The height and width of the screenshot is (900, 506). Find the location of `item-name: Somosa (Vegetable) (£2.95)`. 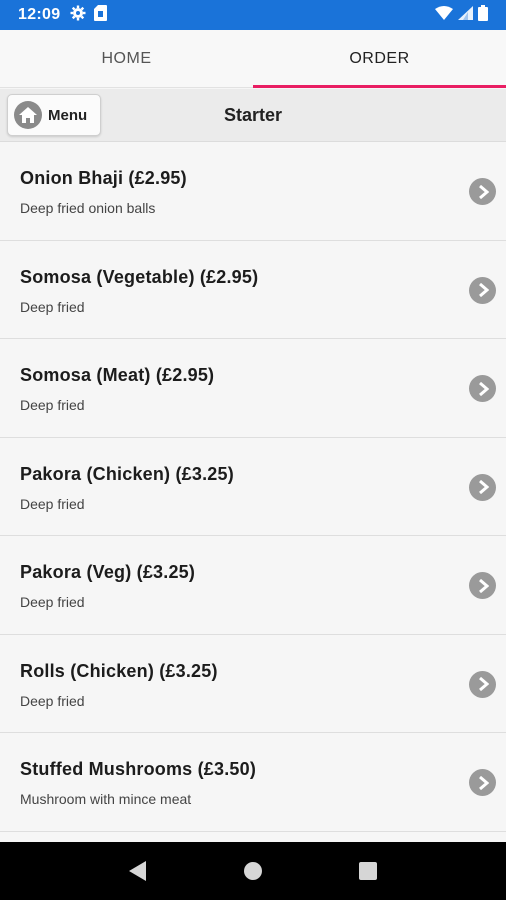

item-name: Somosa (Vegetable) (£2.95) is located at coordinates (139, 276).